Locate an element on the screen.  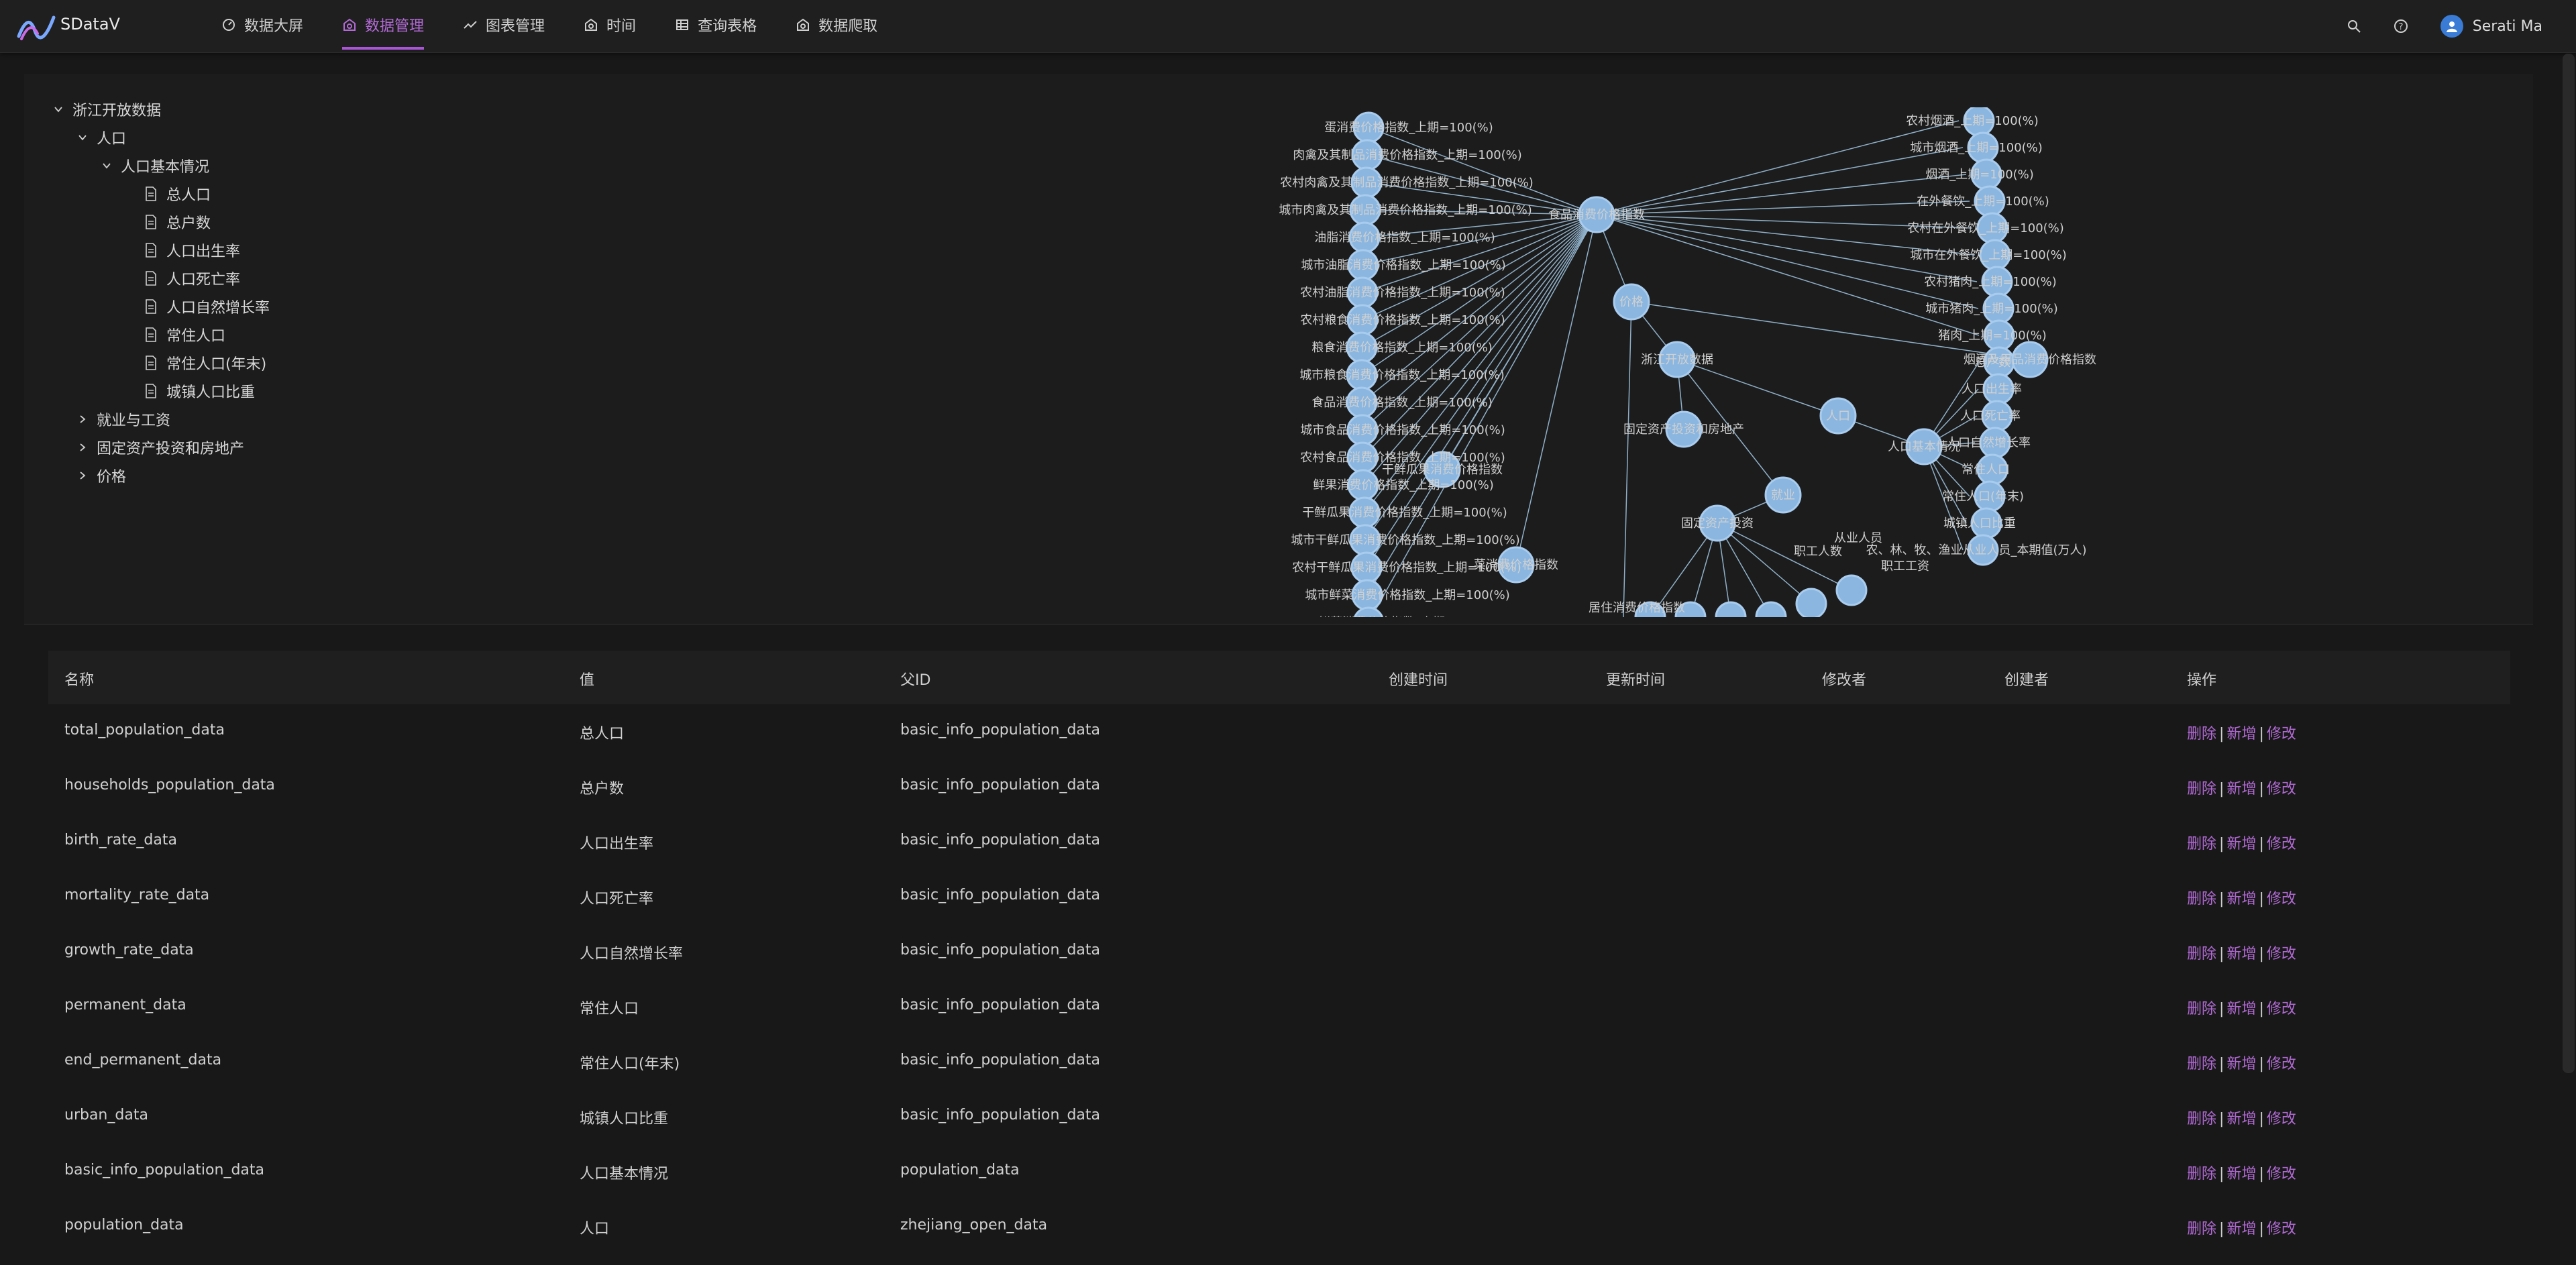
search-icon is located at coordinates (2354, 26).